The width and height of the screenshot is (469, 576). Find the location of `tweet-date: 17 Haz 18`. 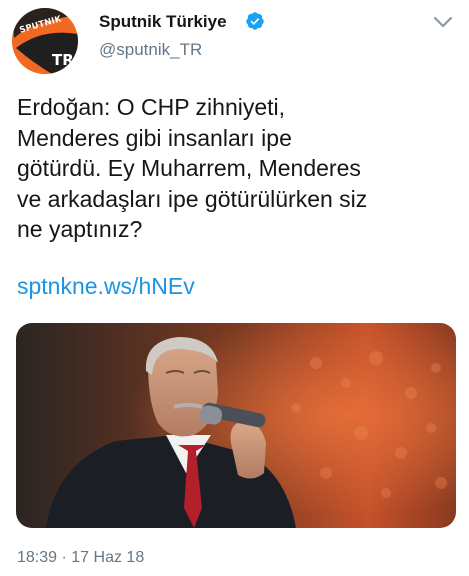

tweet-date: 17 Haz 18 is located at coordinates (108, 557).